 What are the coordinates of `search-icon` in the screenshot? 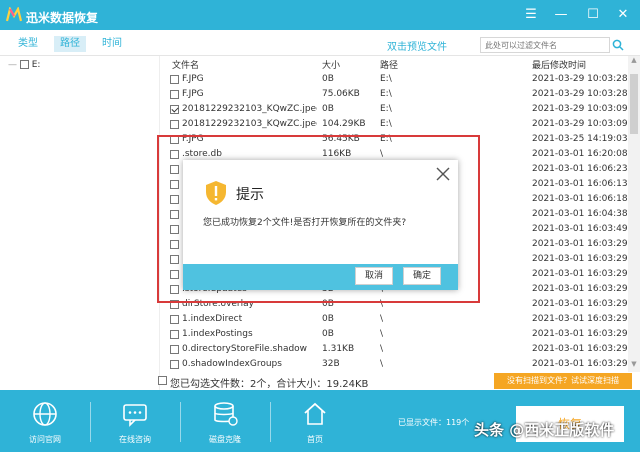 It's located at (618, 45).